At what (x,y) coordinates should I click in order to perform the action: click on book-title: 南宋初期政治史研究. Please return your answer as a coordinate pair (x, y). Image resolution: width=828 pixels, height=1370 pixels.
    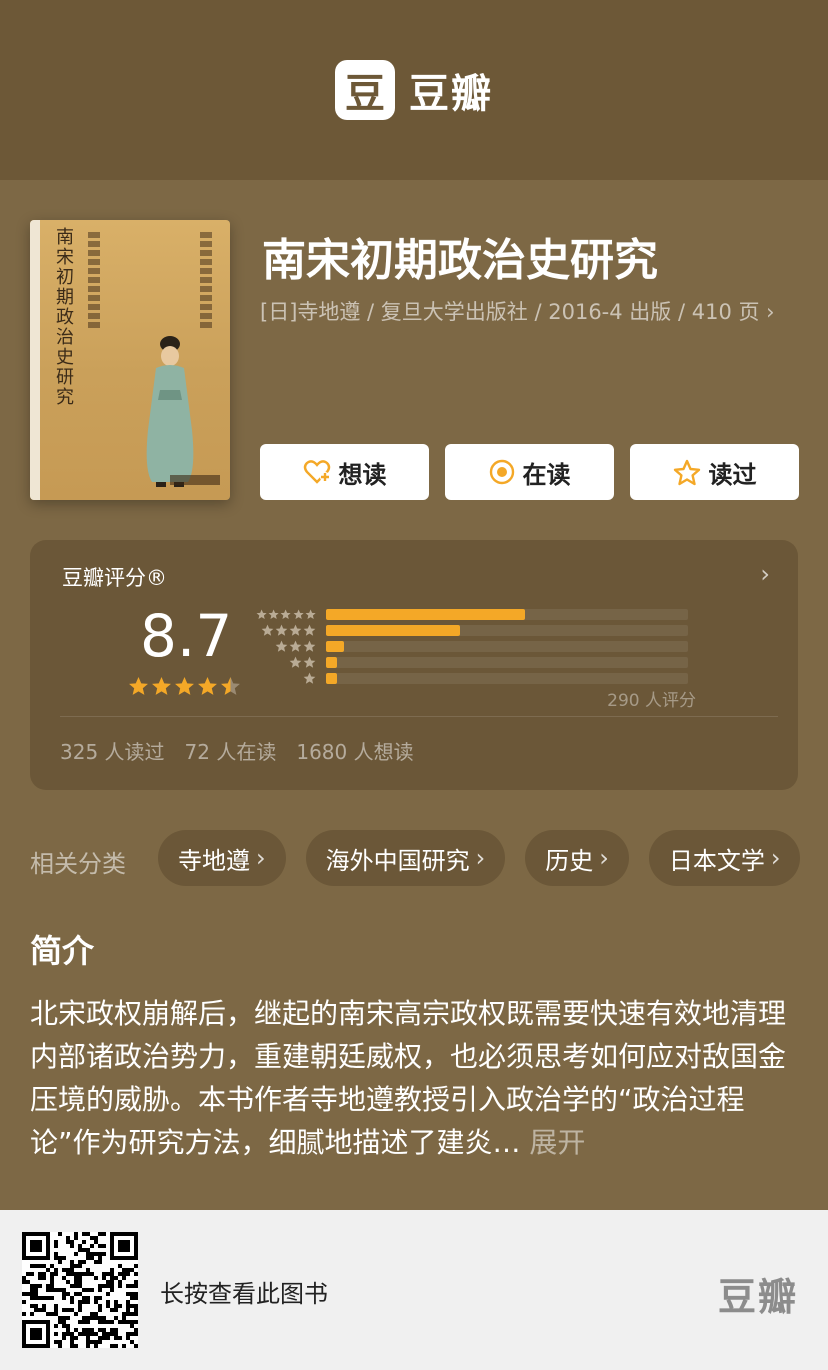
    Looking at the image, I should click on (460, 260).